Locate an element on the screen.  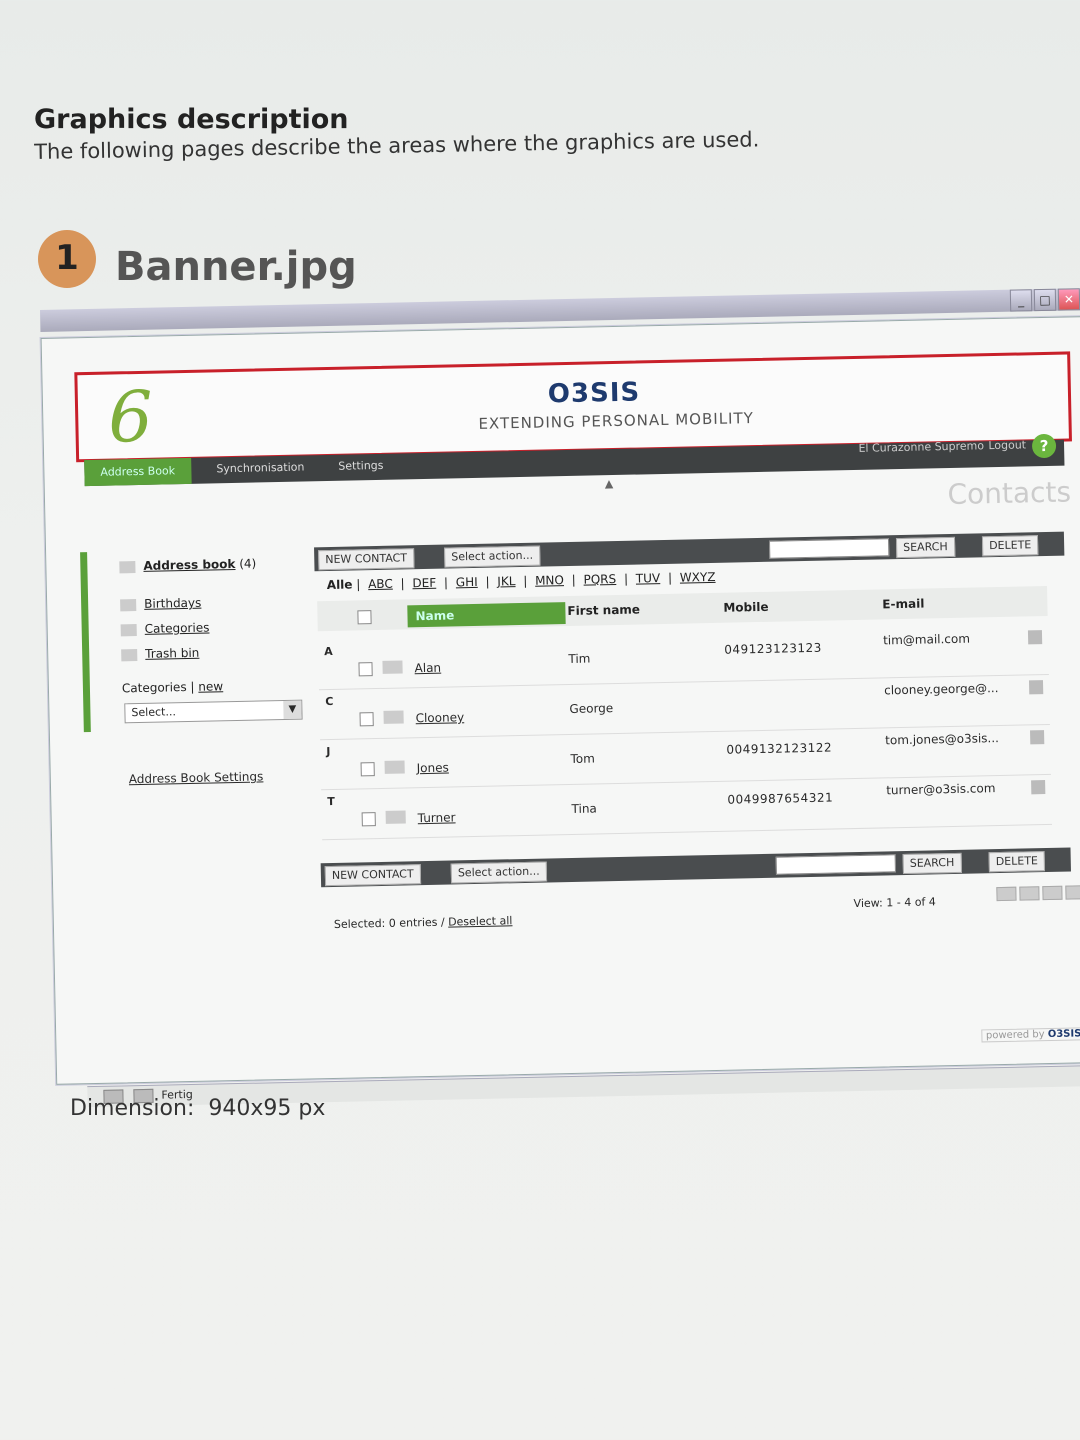
pager is located at coordinates (1038, 893).